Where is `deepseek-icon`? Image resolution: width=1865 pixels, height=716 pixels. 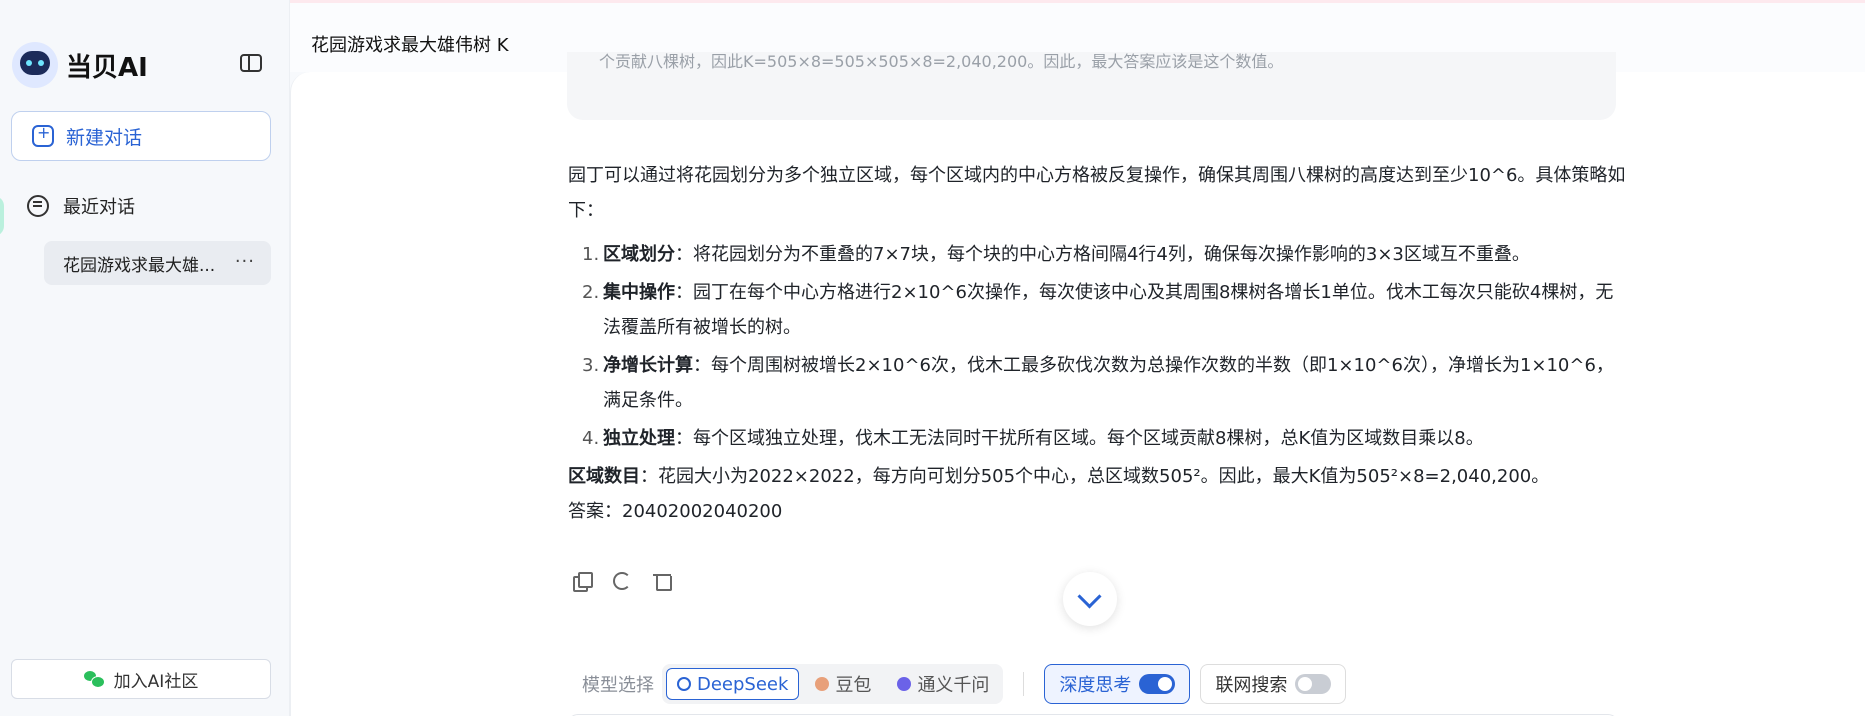 deepseek-icon is located at coordinates (684, 684).